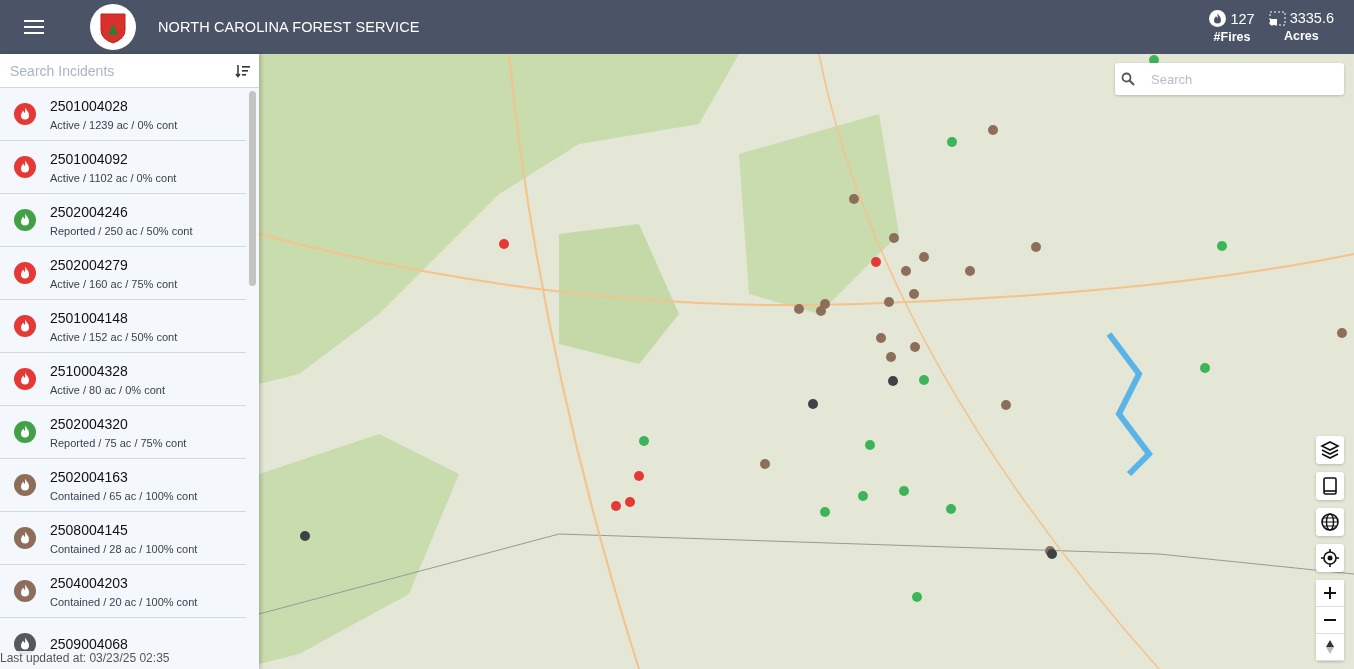  What do you see at coordinates (123, 485) in the screenshot?
I see `incident-item: 2502004163 Contained / 65 ac / 100% cont` at bounding box center [123, 485].